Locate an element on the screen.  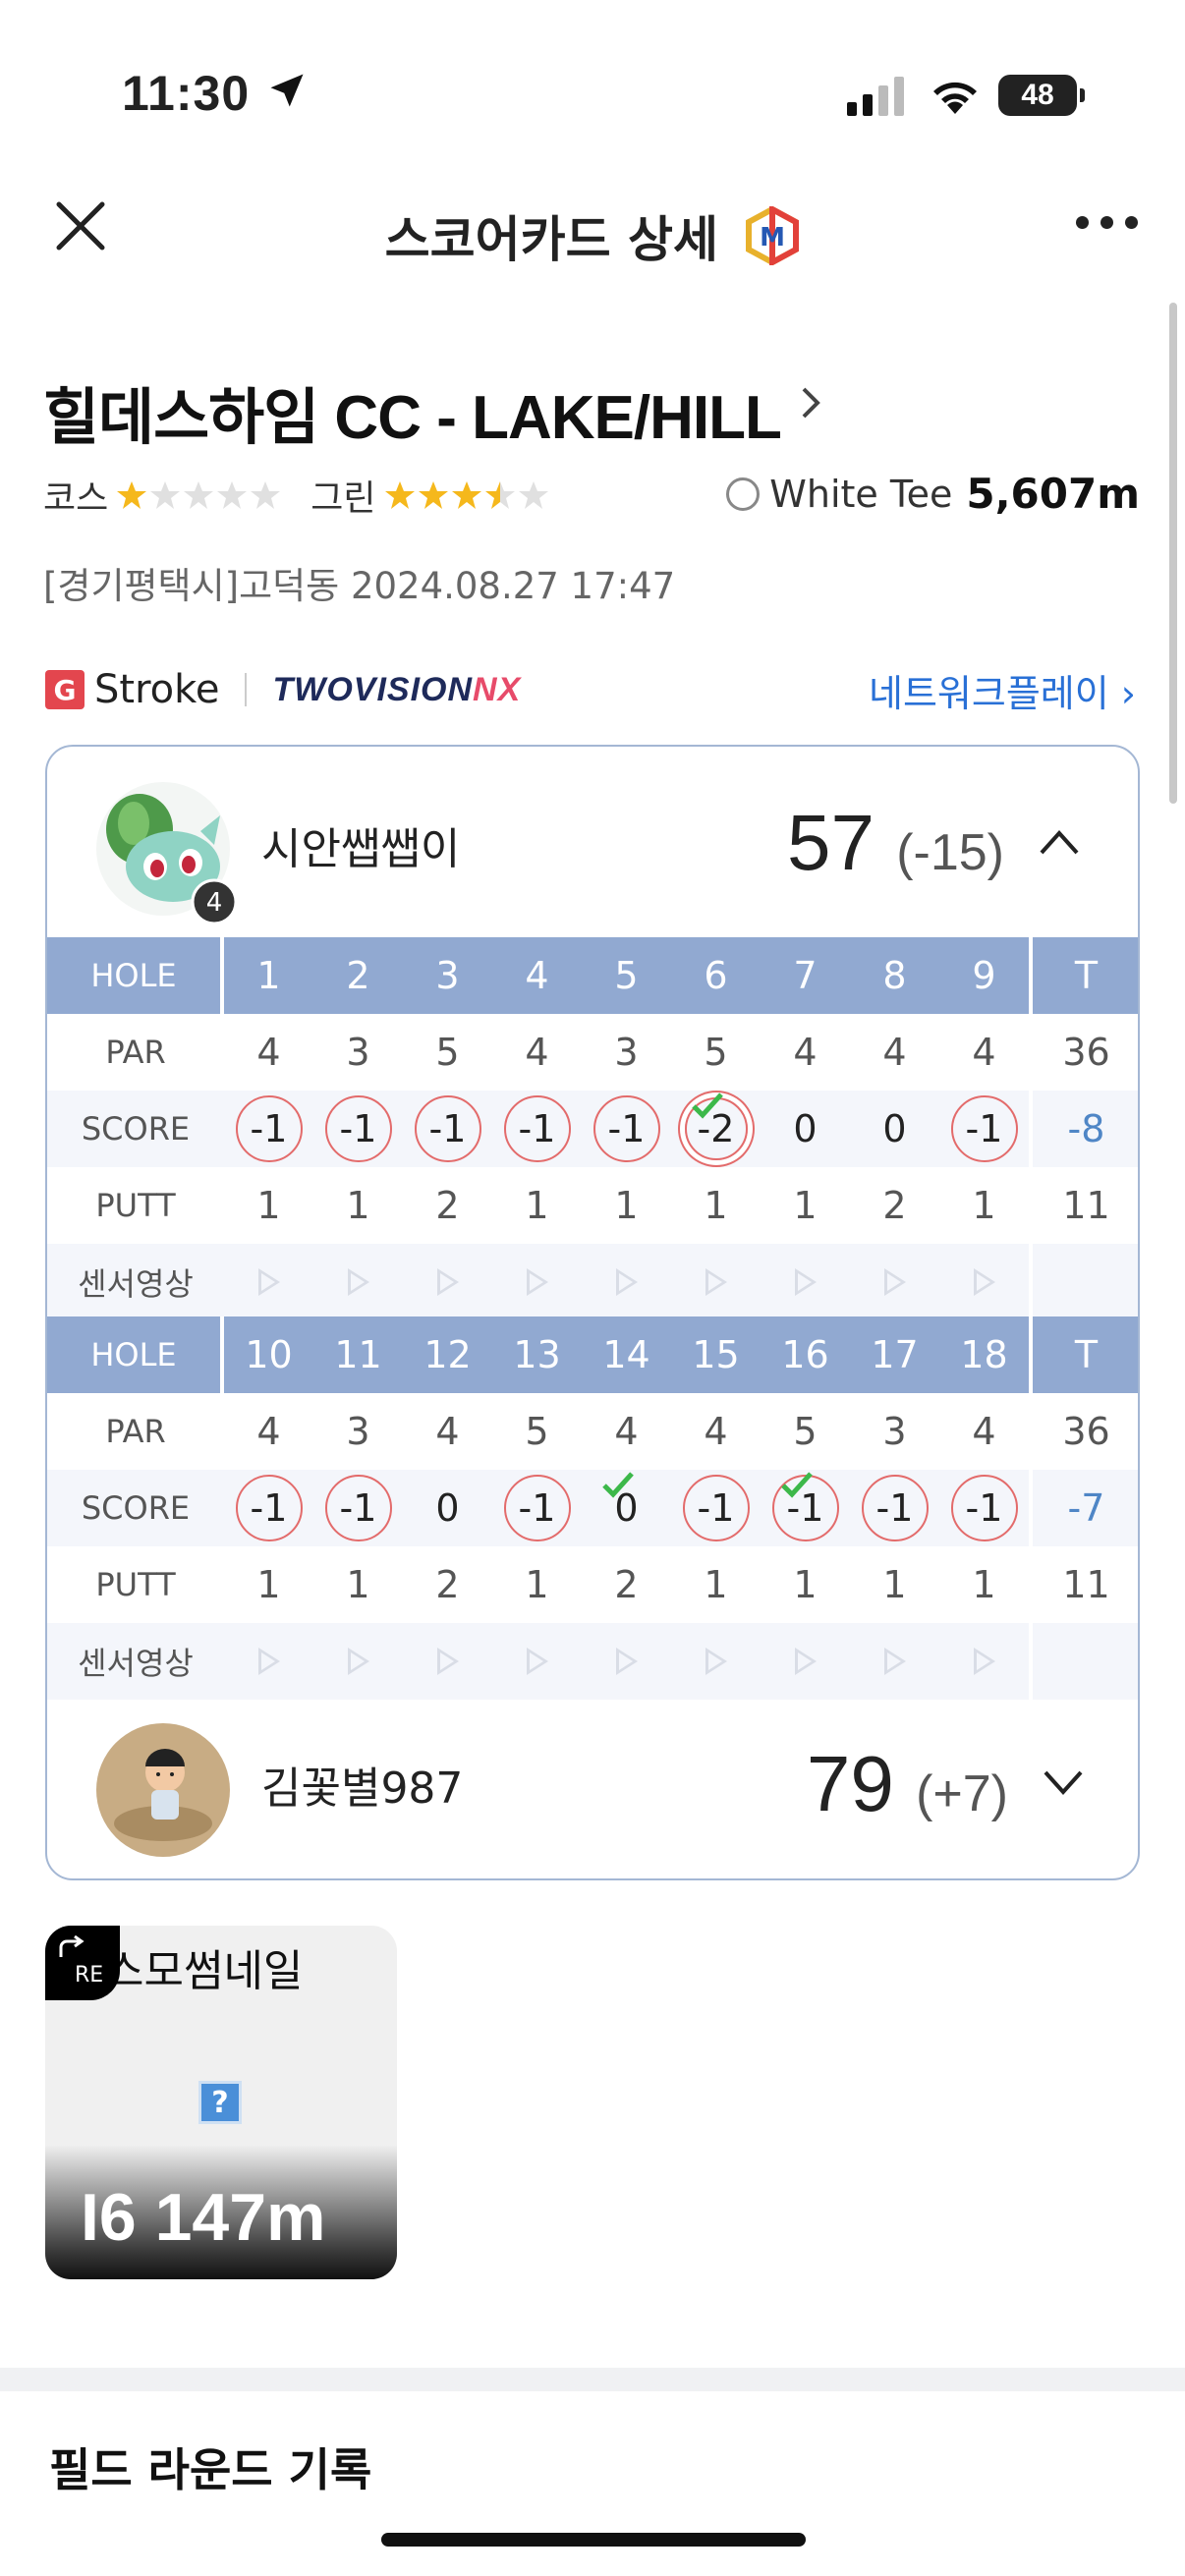
shot-distance: I6 147m is located at coordinates (204, 2217).